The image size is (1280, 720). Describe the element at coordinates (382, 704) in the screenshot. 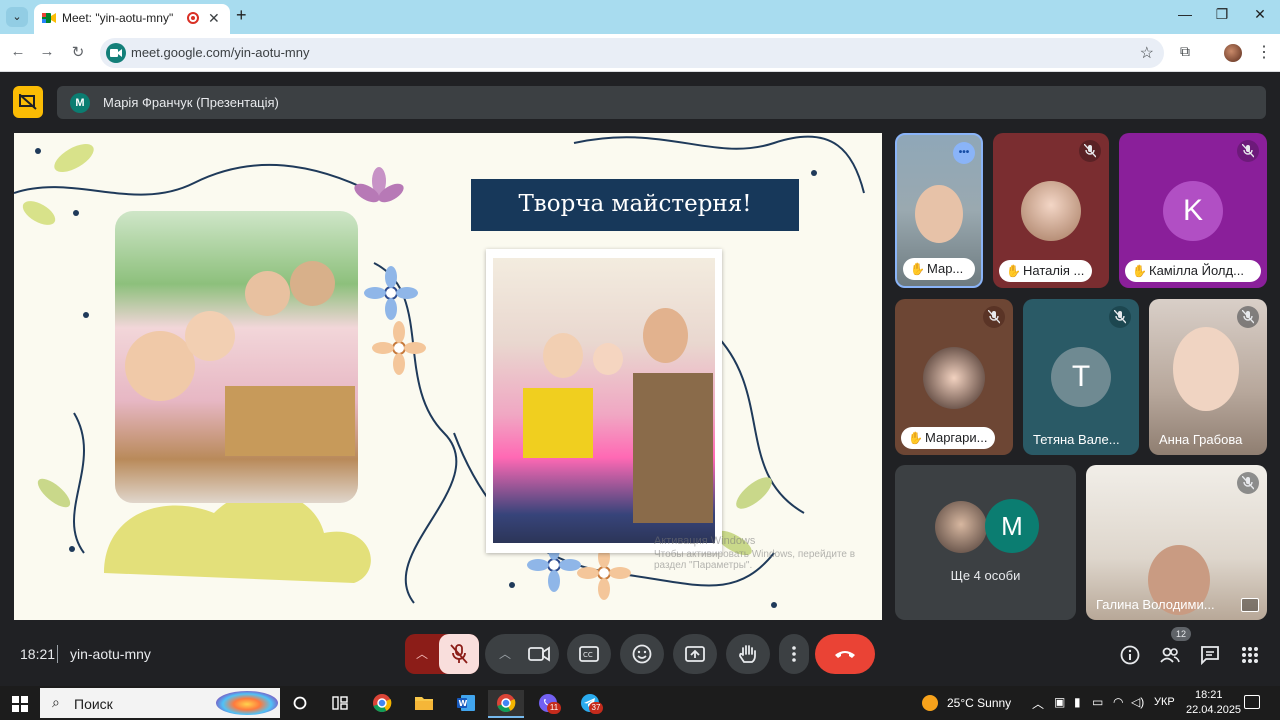

I see `chrome-taskbar-icon` at that location.